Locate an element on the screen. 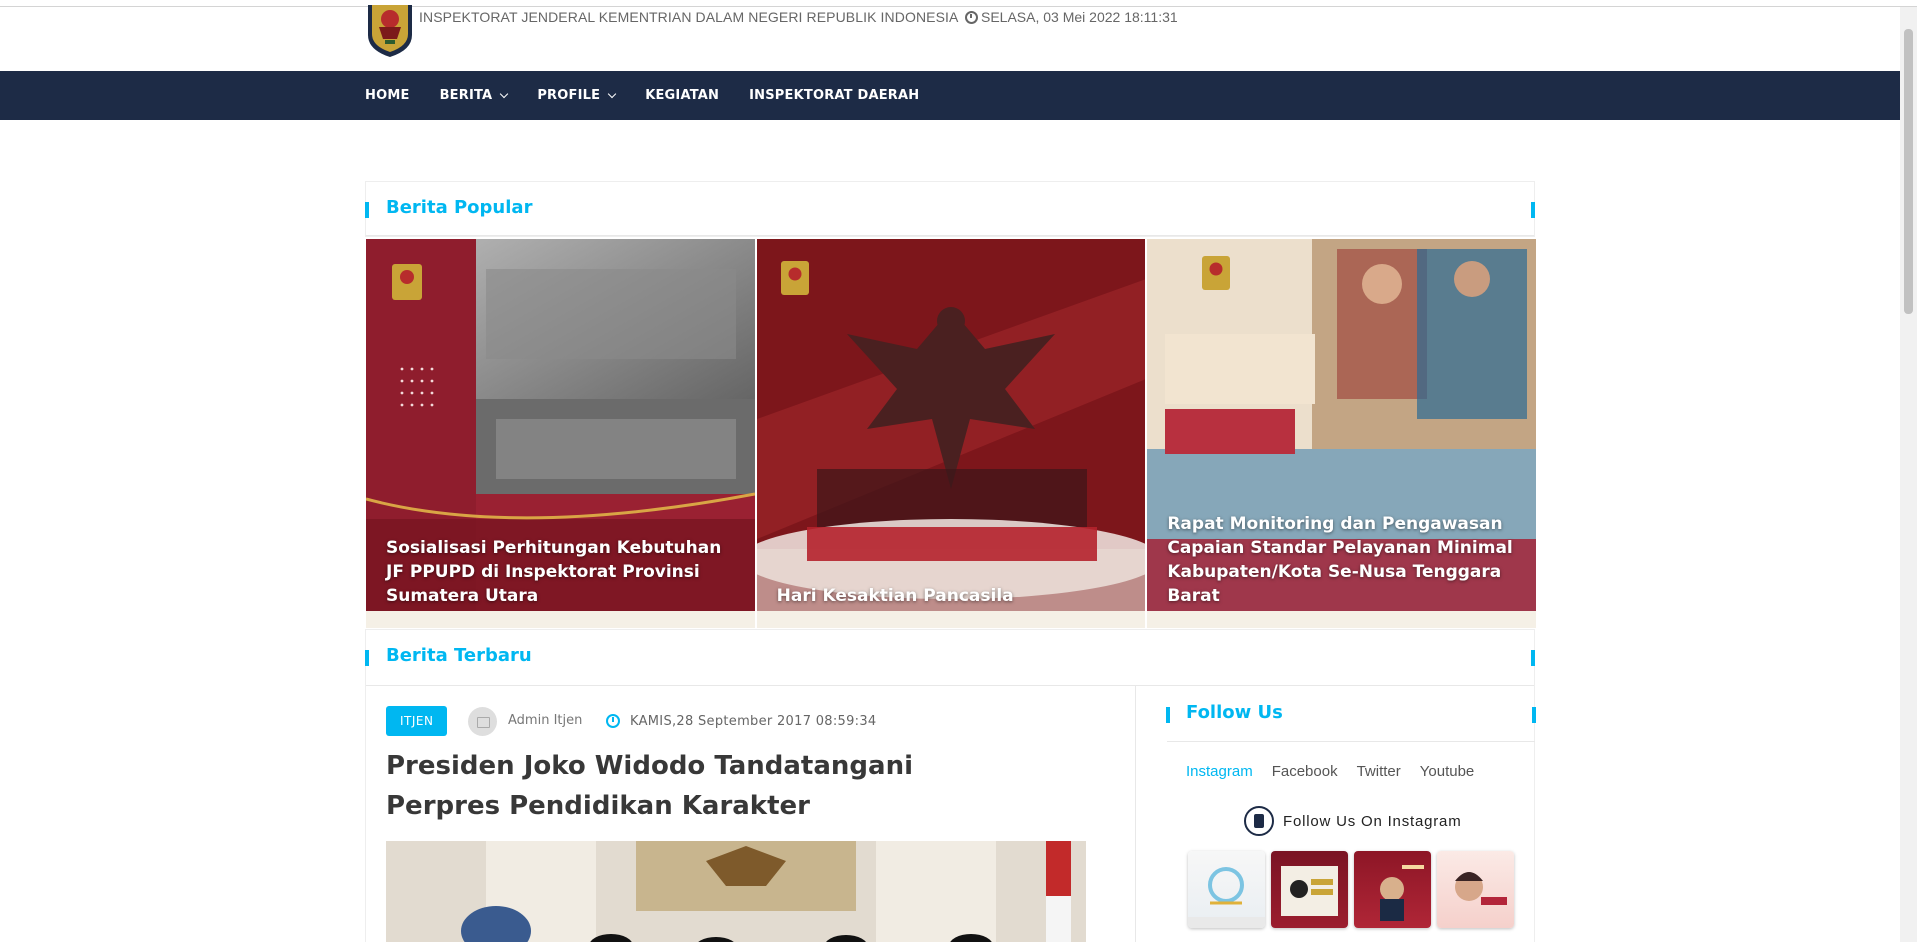 The width and height of the screenshot is (1917, 942). post-date: KAMIS,28 September 2017 08:59:34 is located at coordinates (753, 721).